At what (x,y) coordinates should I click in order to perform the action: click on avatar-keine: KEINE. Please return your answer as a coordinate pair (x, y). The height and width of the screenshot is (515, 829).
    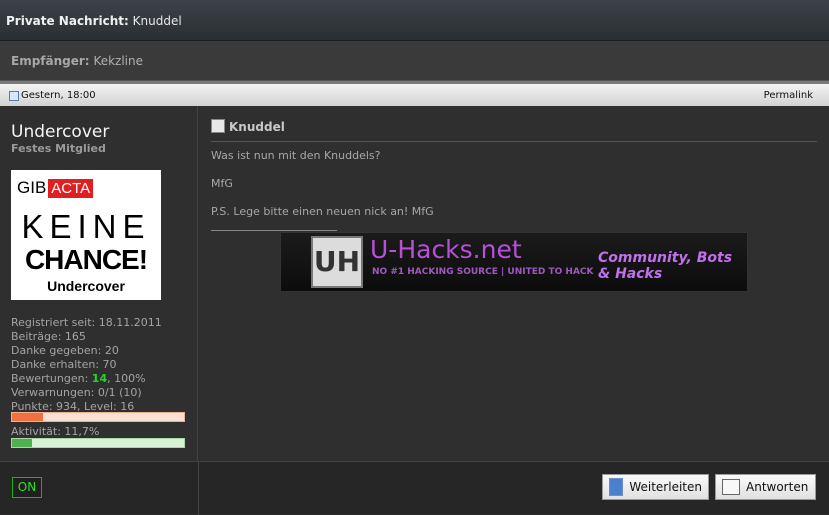
    Looking at the image, I should click on (86, 226).